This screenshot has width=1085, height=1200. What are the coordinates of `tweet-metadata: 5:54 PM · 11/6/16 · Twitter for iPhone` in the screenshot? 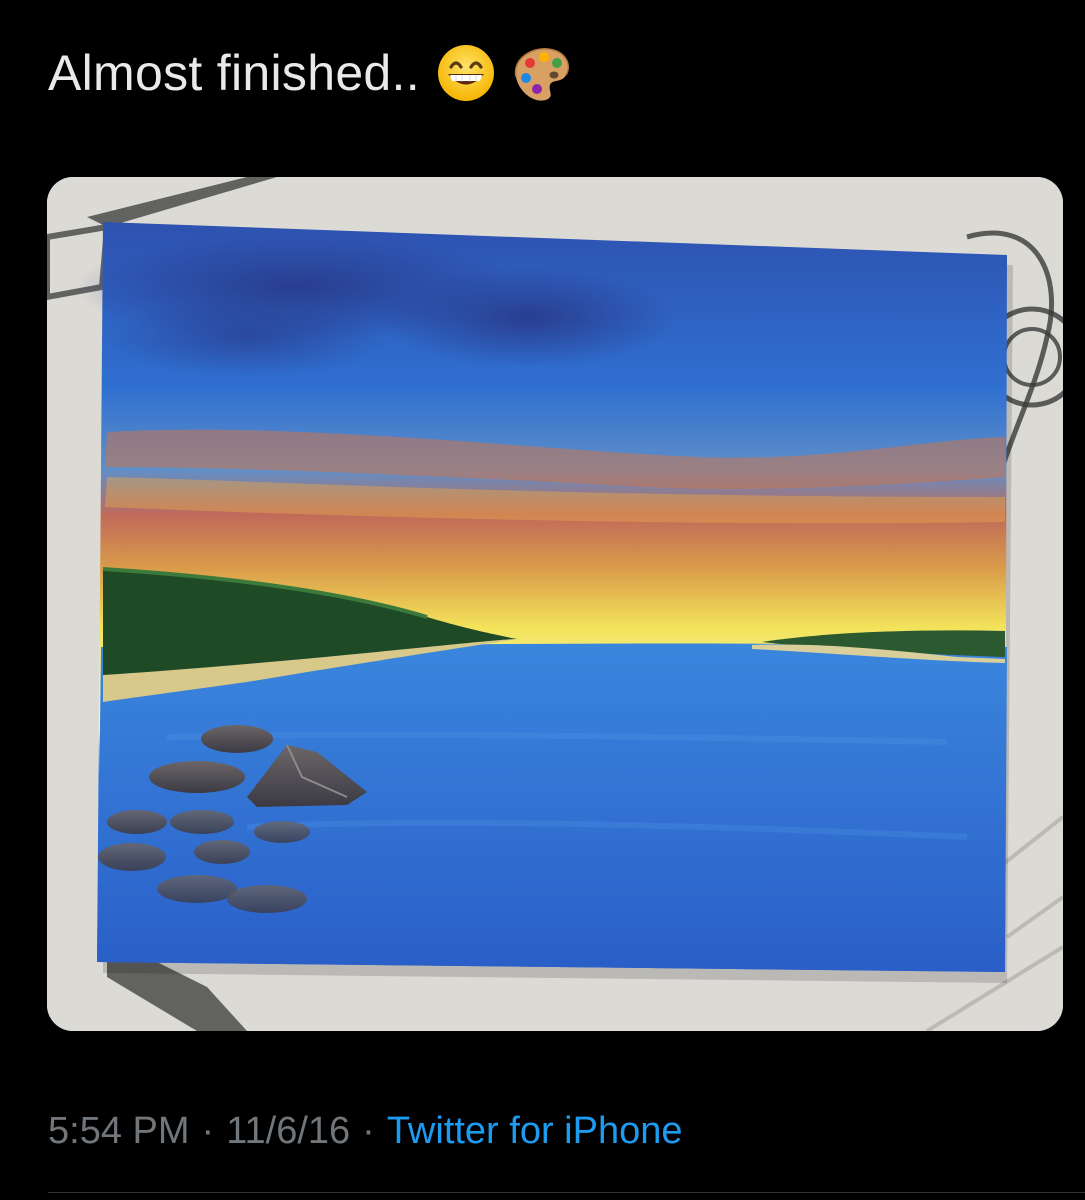 It's located at (365, 1131).